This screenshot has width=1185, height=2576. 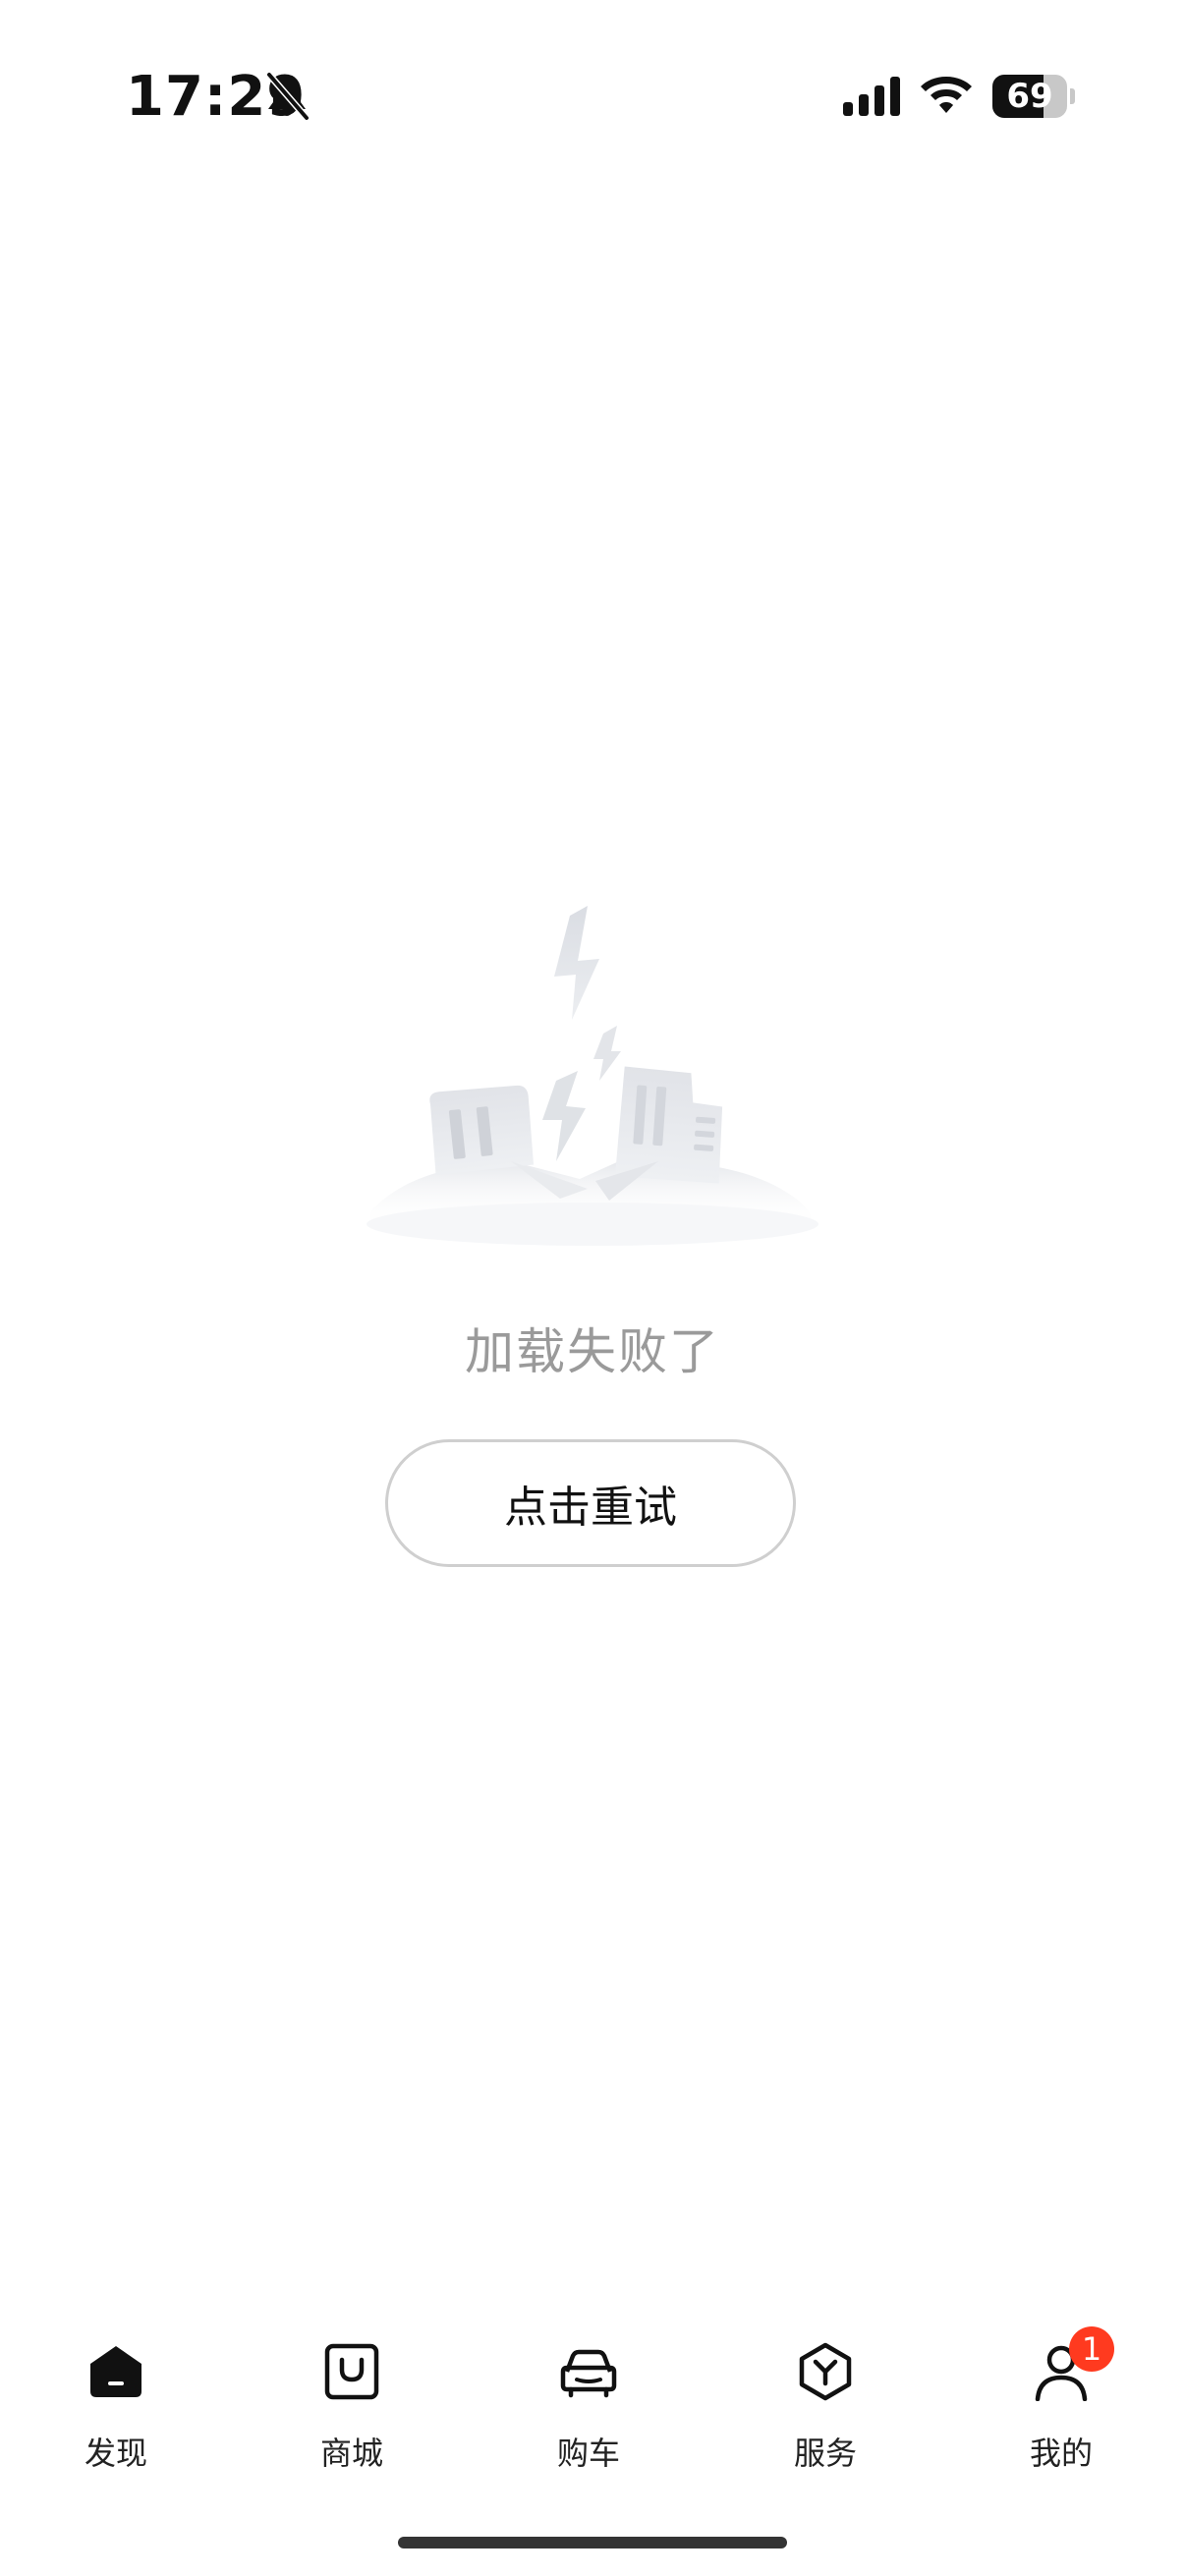 I want to click on status-bar: 17:29 69, so click(x=592, y=98).